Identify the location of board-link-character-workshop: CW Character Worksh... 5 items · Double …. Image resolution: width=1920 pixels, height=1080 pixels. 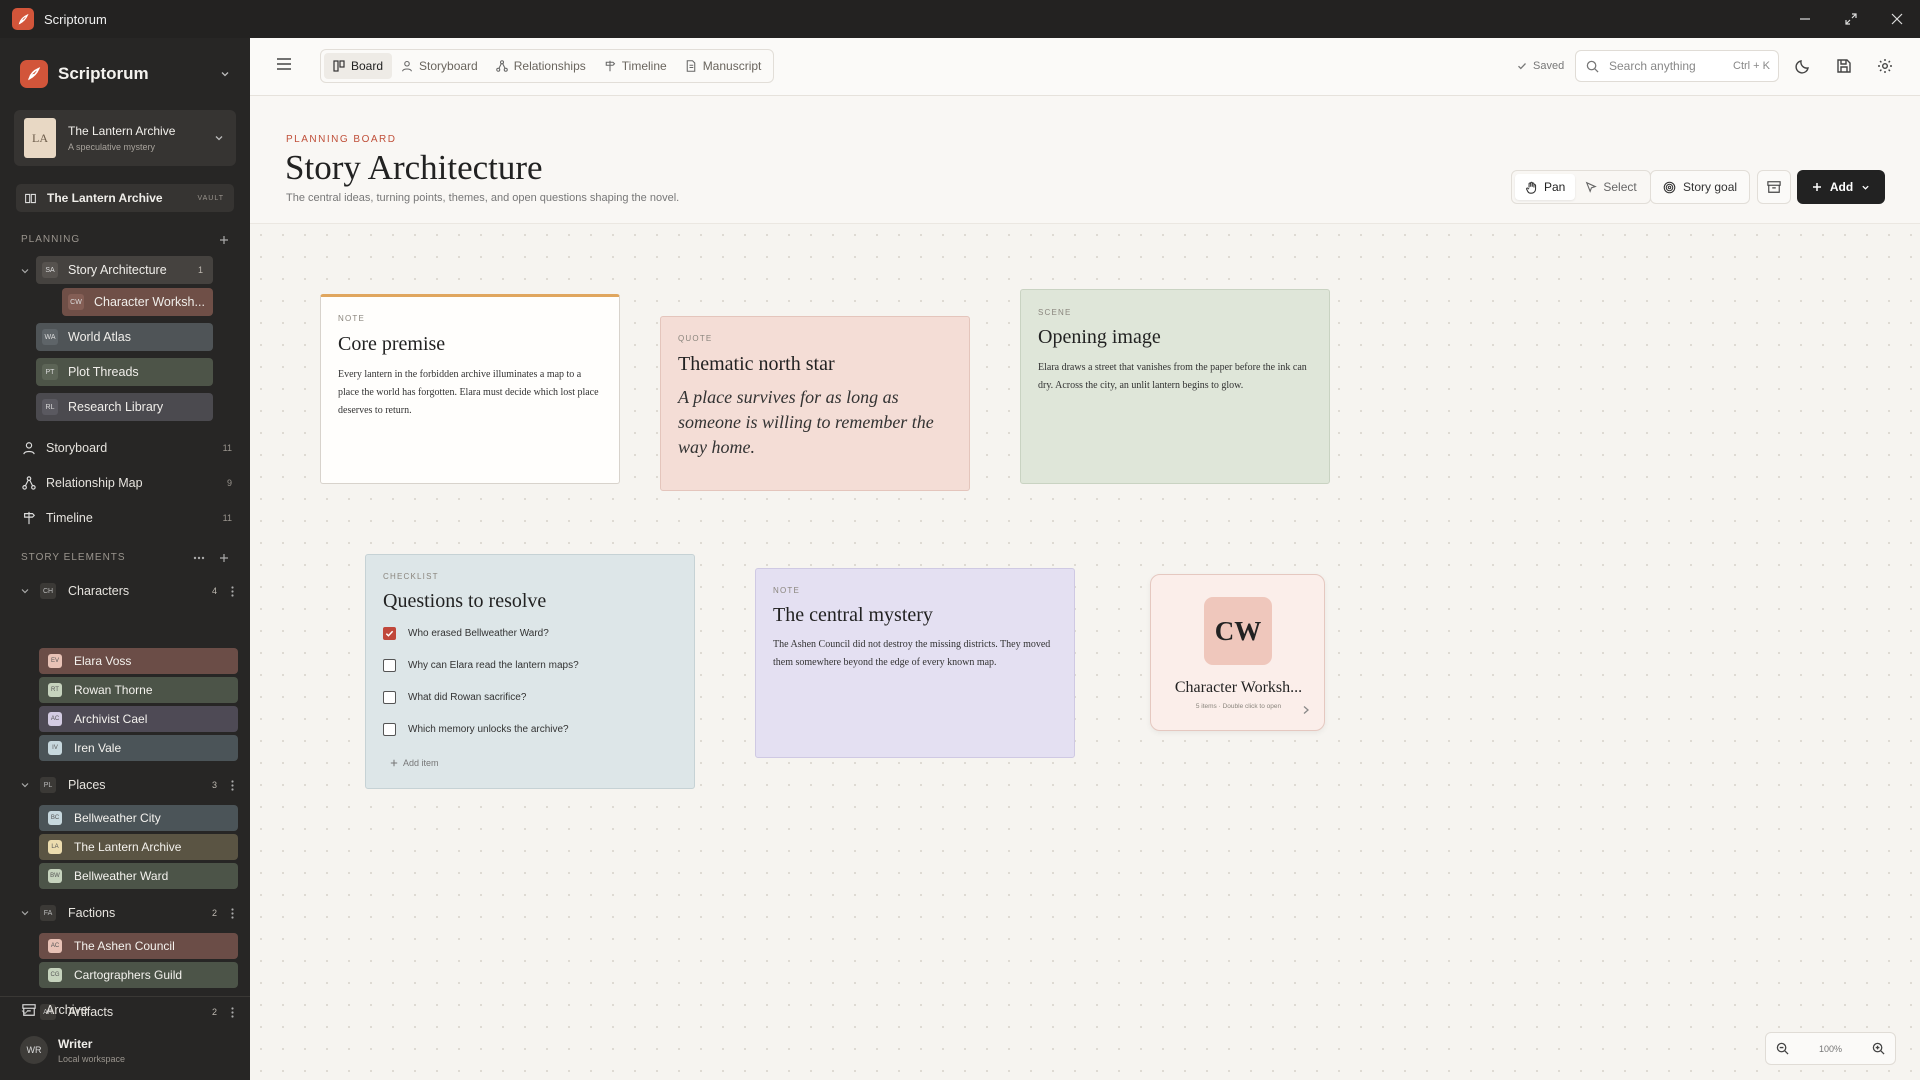
(1237, 652).